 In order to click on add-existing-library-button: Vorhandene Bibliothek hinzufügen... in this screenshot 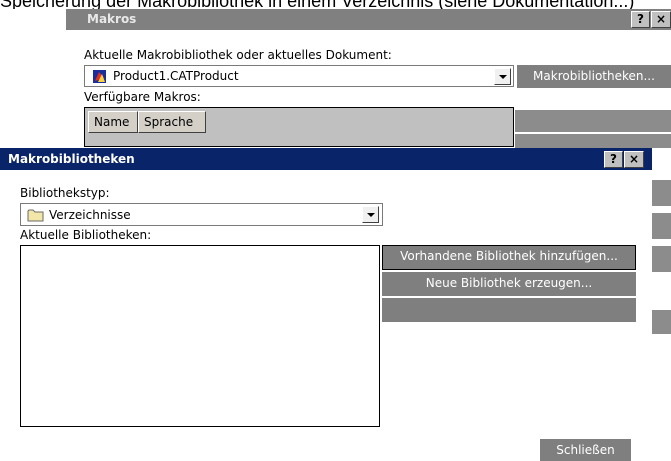, I will do `click(509, 257)`.